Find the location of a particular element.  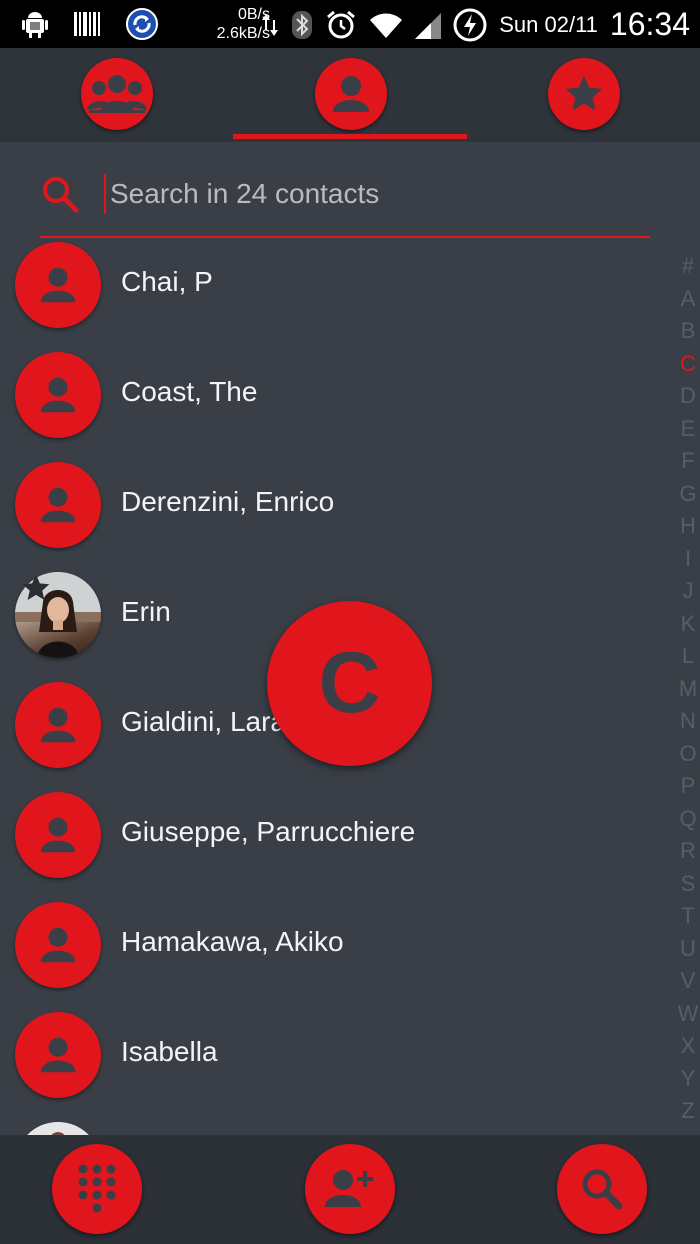

favorite-star-icon is located at coordinates (36, 587).